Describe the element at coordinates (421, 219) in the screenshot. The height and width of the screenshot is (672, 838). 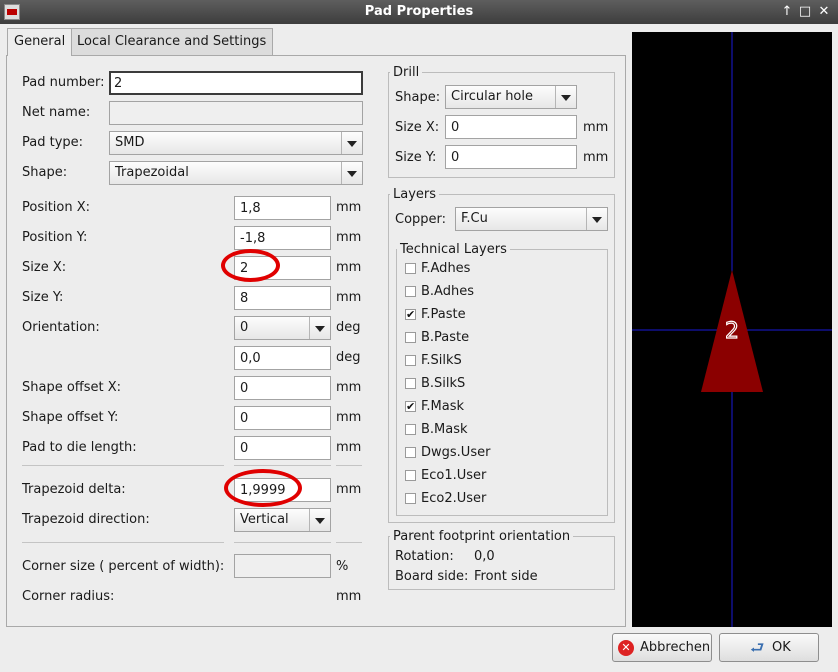
I see `copper-label: Copper:` at that location.